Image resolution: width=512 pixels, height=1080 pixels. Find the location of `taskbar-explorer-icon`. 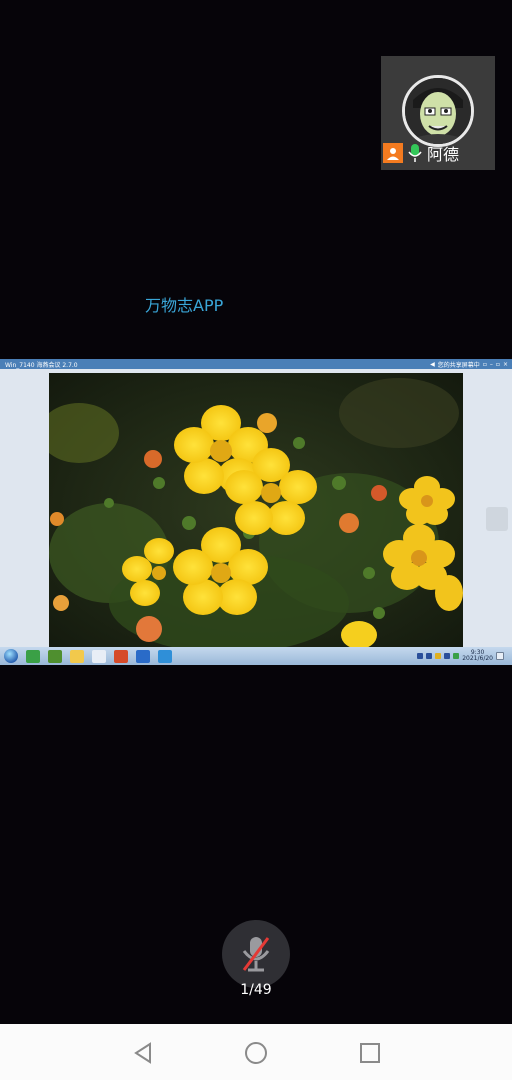

taskbar-explorer-icon is located at coordinates (99, 656).